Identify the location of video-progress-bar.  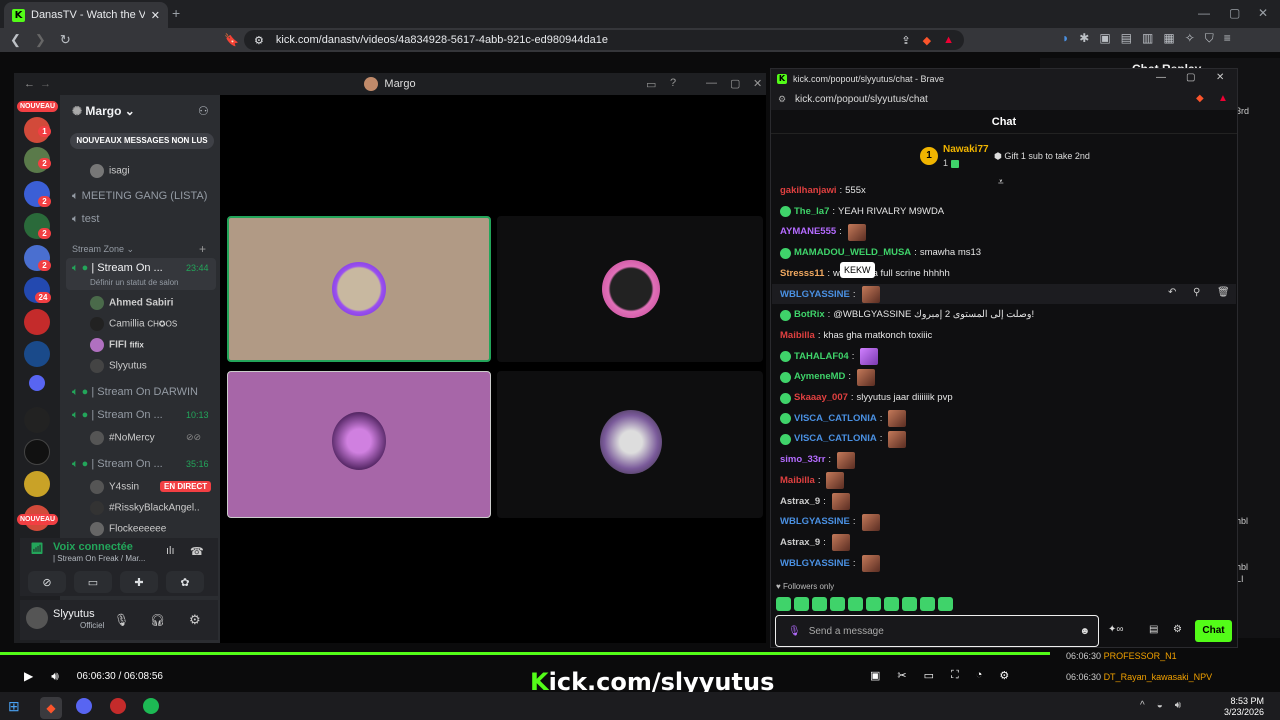
(525, 653).